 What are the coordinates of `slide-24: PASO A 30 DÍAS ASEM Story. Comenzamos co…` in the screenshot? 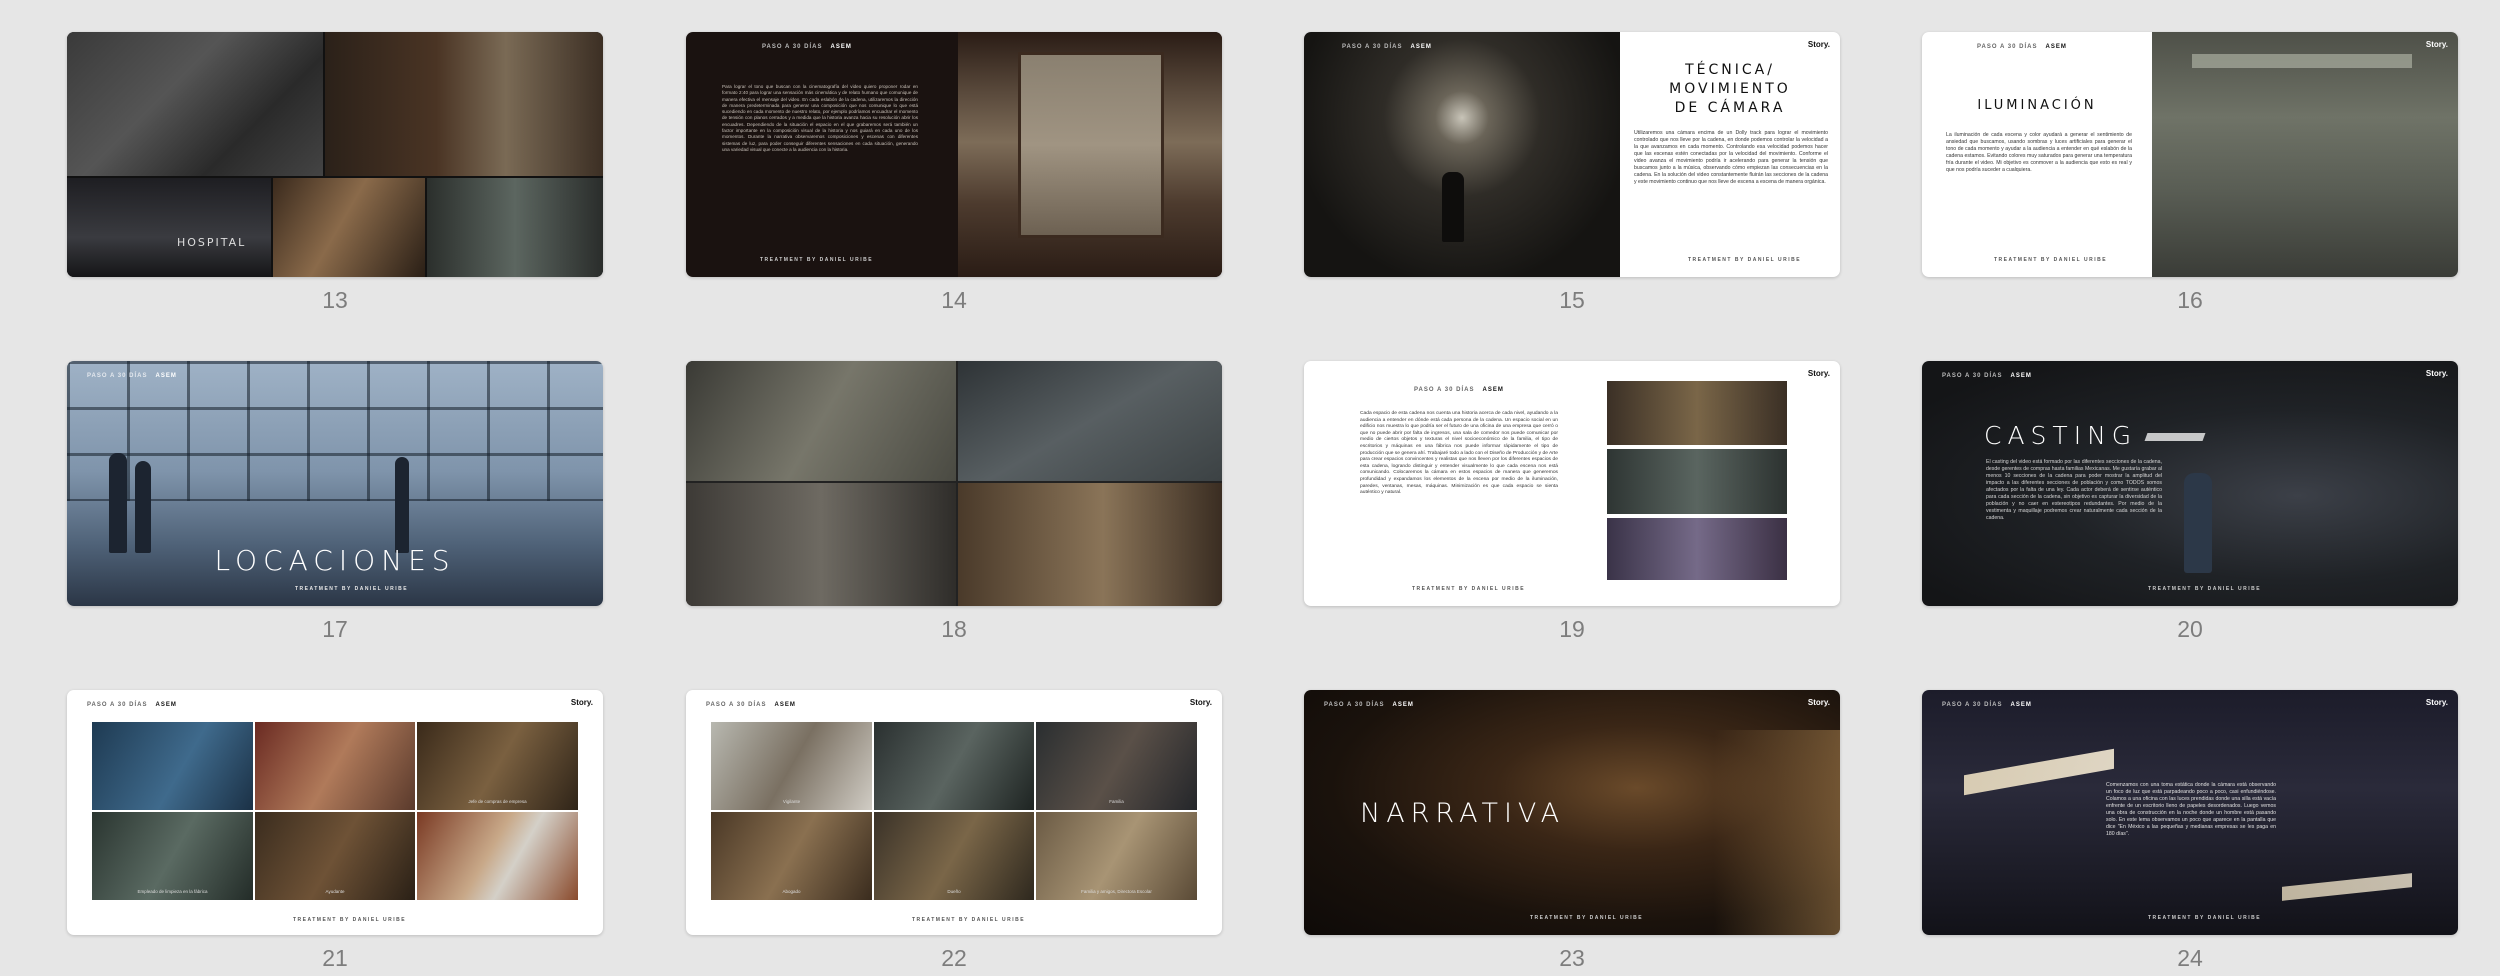 It's located at (2190, 812).